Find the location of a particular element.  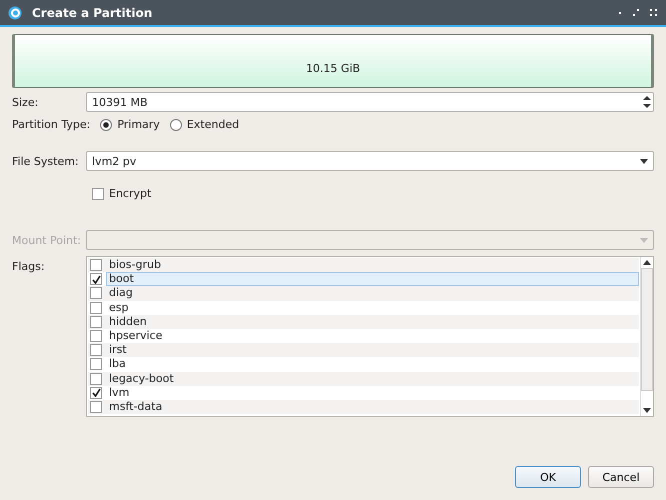

flag-item: lvm is located at coordinates (372, 393).